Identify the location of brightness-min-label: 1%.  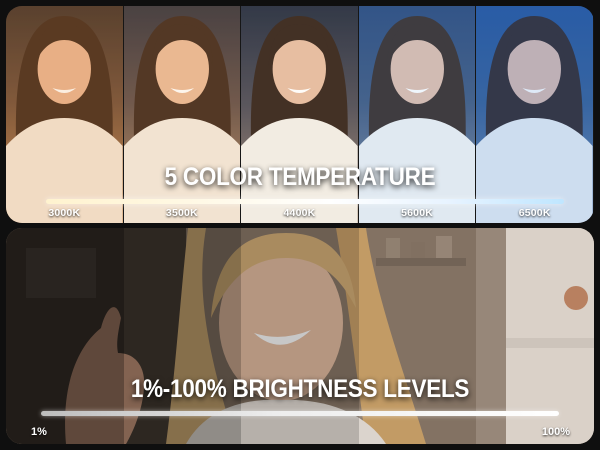
(39, 432).